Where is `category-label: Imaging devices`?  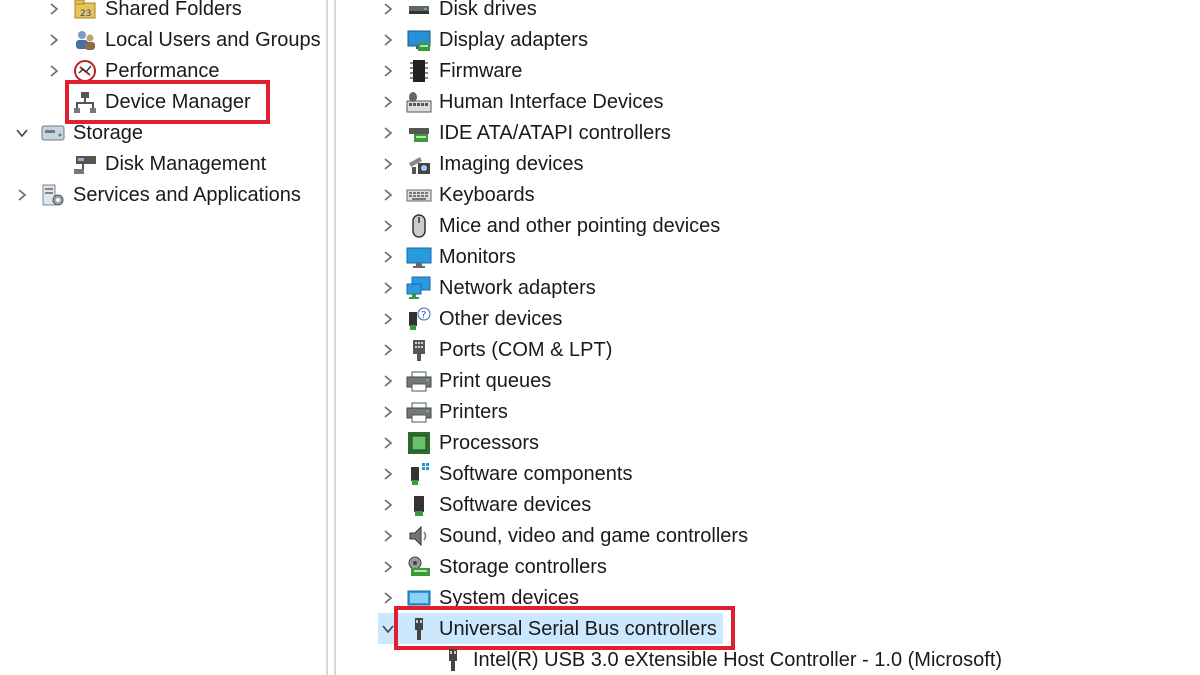
category-label: Imaging devices is located at coordinates (511, 163).